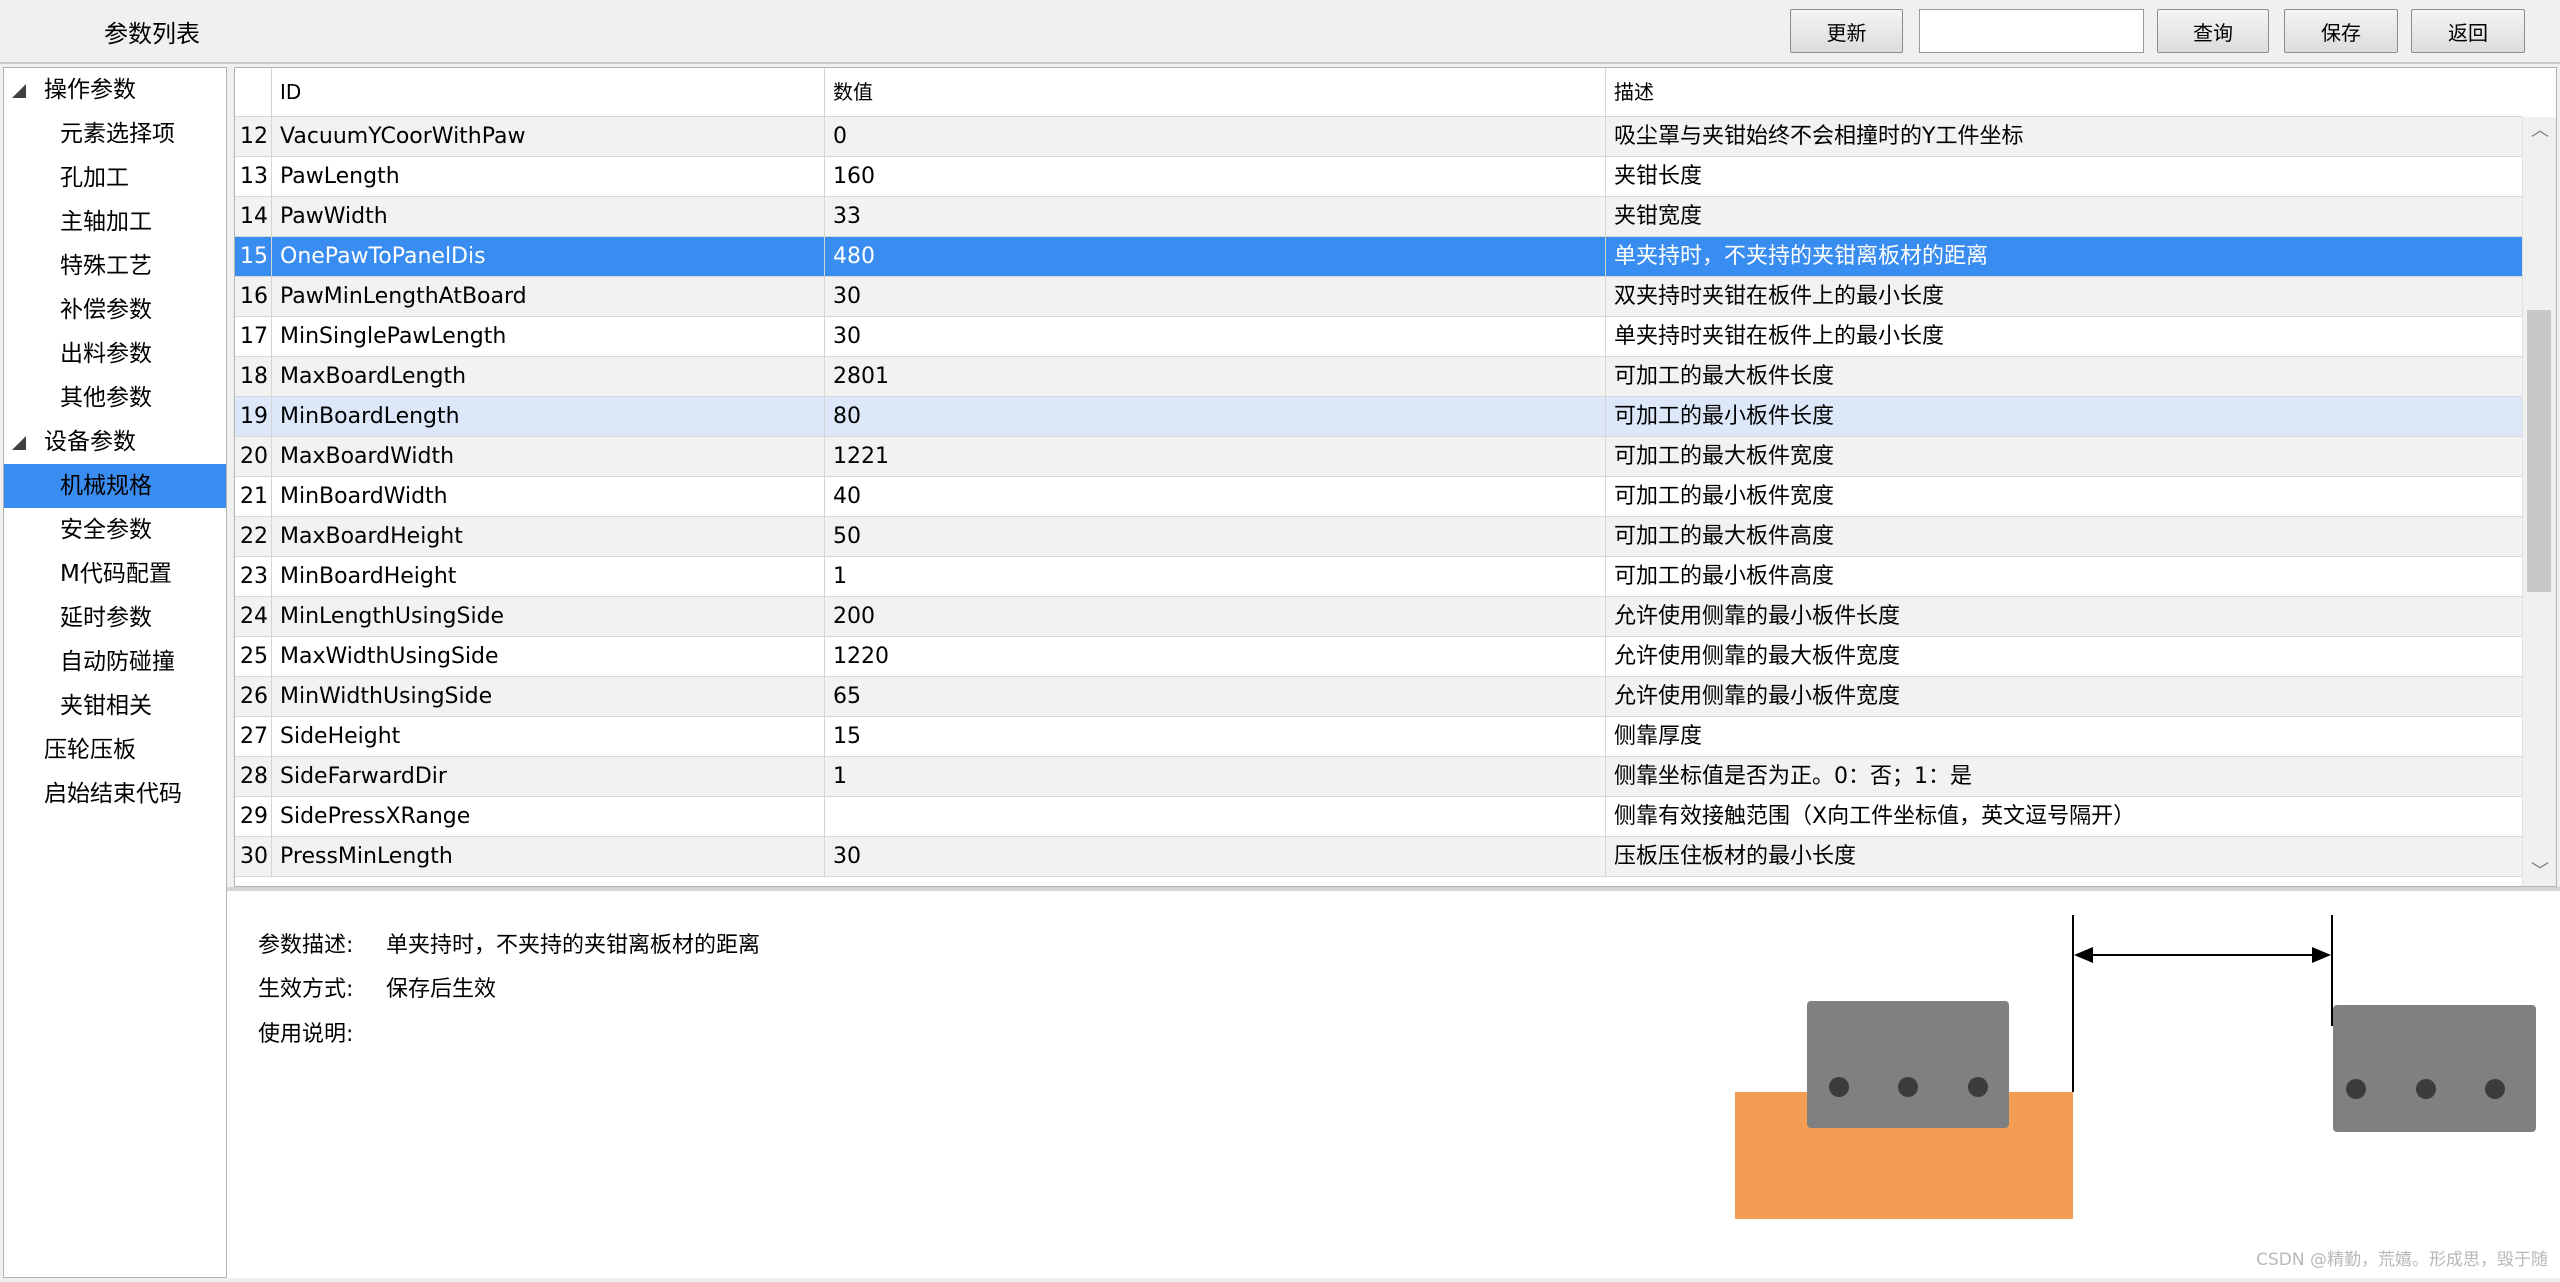 This screenshot has height=1282, width=2560. What do you see at coordinates (1215, 616) in the screenshot?
I see `param-value-cell: 200` at bounding box center [1215, 616].